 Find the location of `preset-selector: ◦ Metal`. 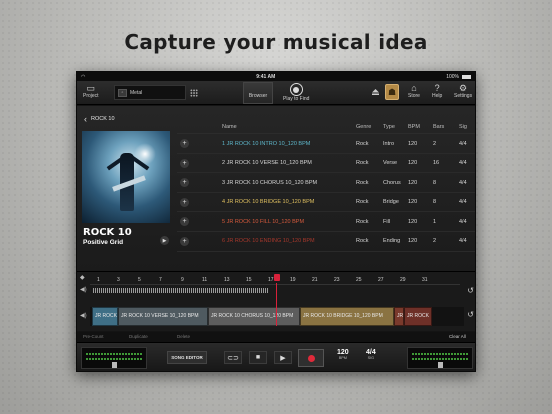

preset-selector: ◦ Metal is located at coordinates (150, 92).